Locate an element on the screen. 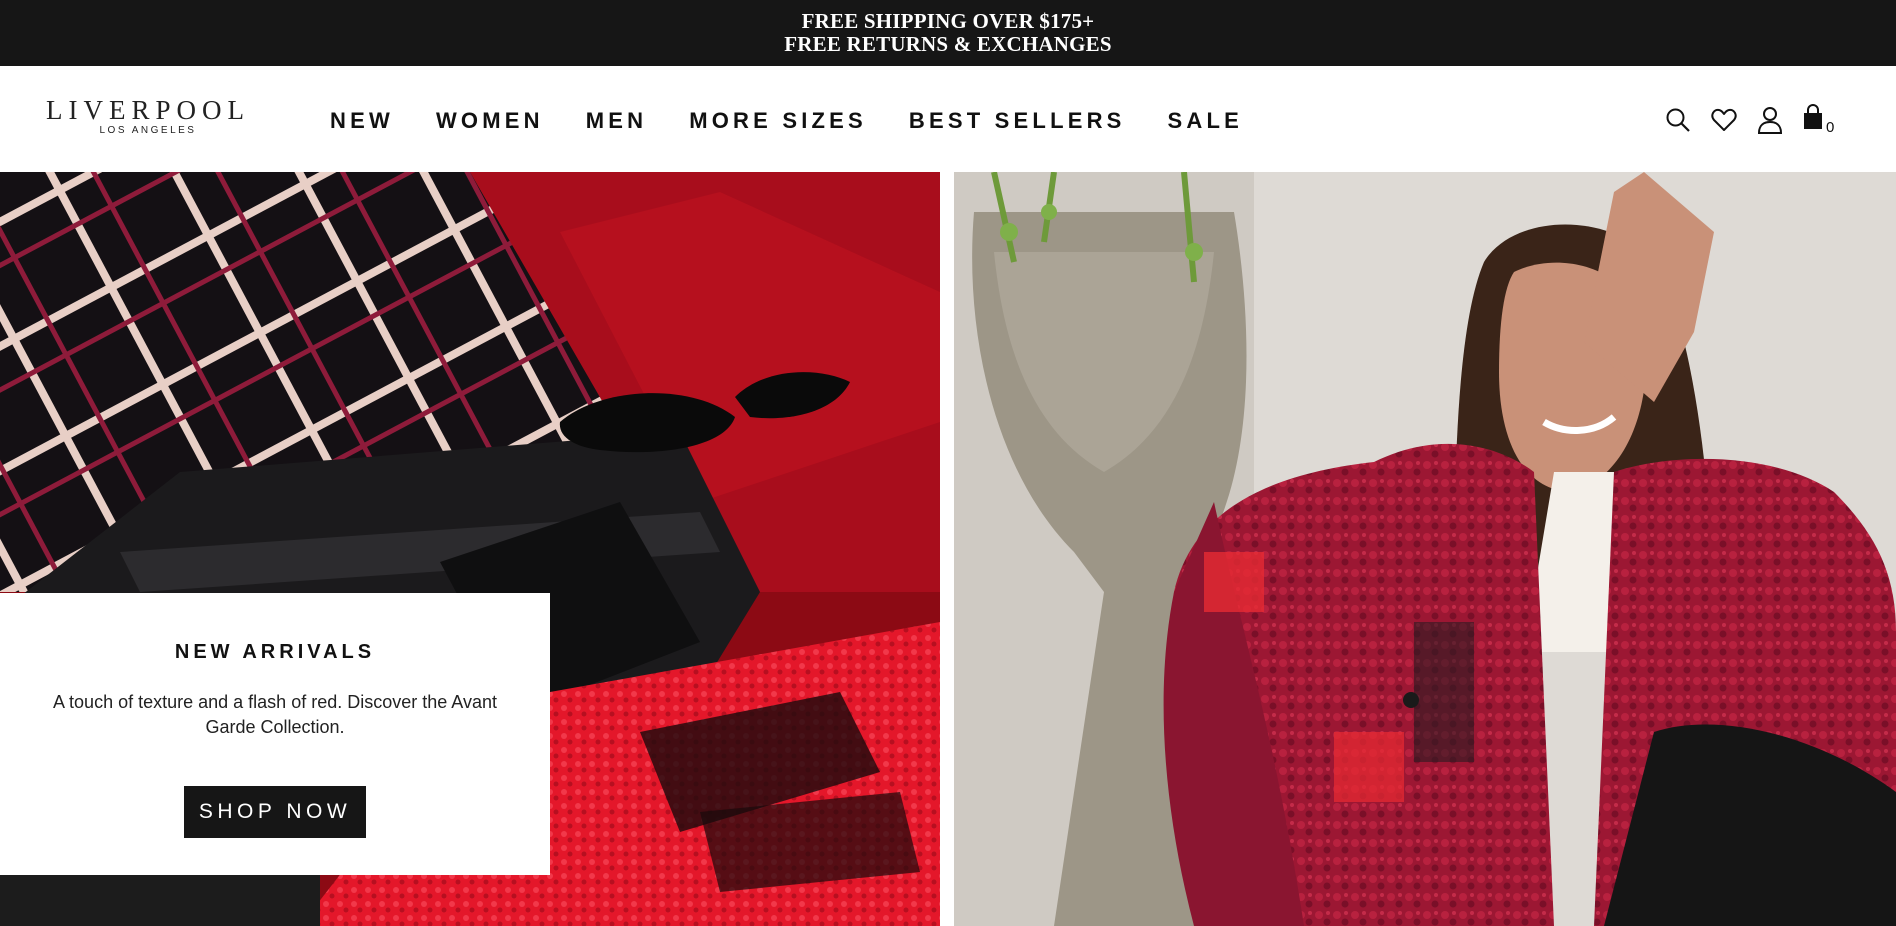 Image resolution: width=1896 pixels, height=926 pixels. brand-logo: LIVERPOOL LOS ANGELES is located at coordinates (148, 116).